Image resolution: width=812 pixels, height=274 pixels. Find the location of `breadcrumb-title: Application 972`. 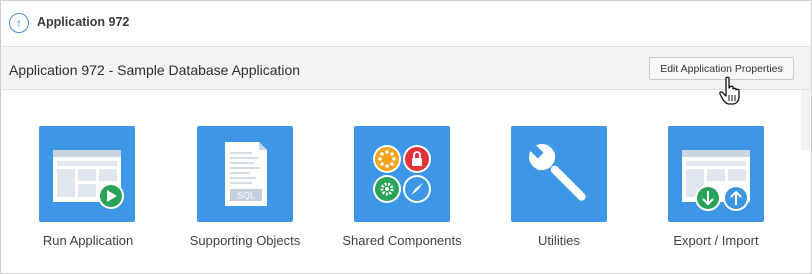

breadcrumb-title: Application 972 is located at coordinates (83, 22).